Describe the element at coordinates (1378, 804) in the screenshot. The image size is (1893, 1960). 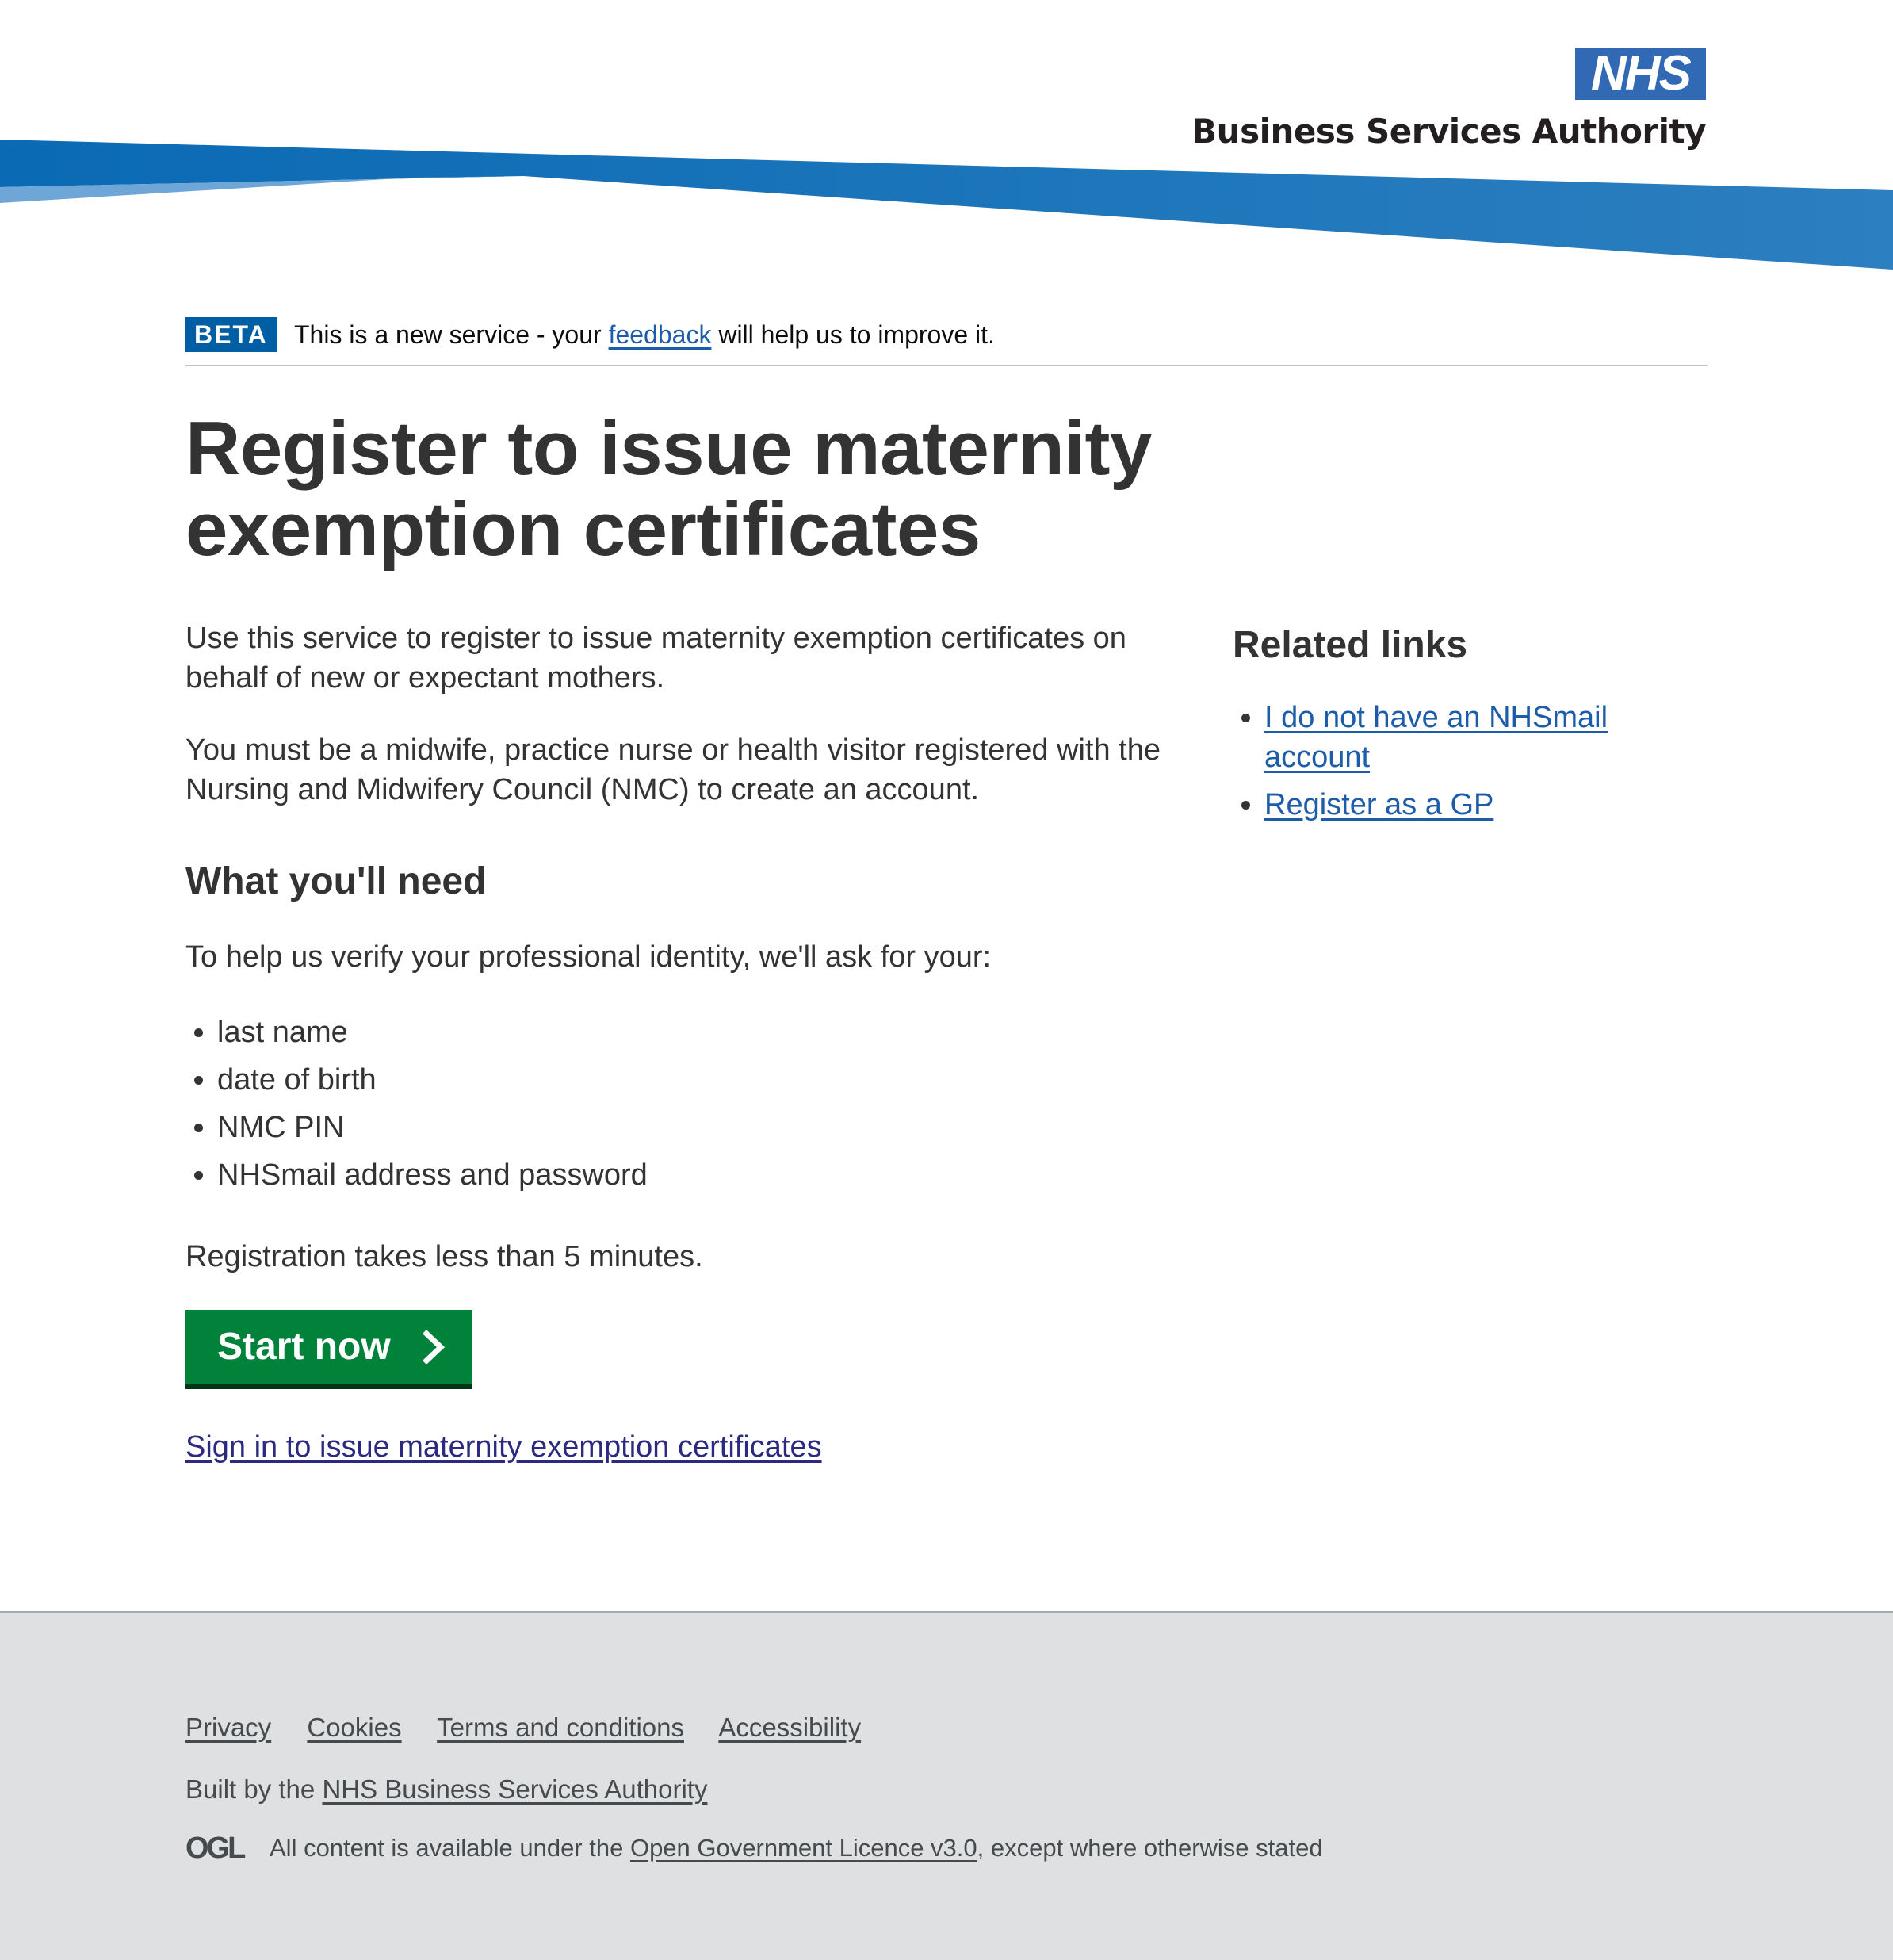
I see `register-gp-link: Register as a GP` at that location.